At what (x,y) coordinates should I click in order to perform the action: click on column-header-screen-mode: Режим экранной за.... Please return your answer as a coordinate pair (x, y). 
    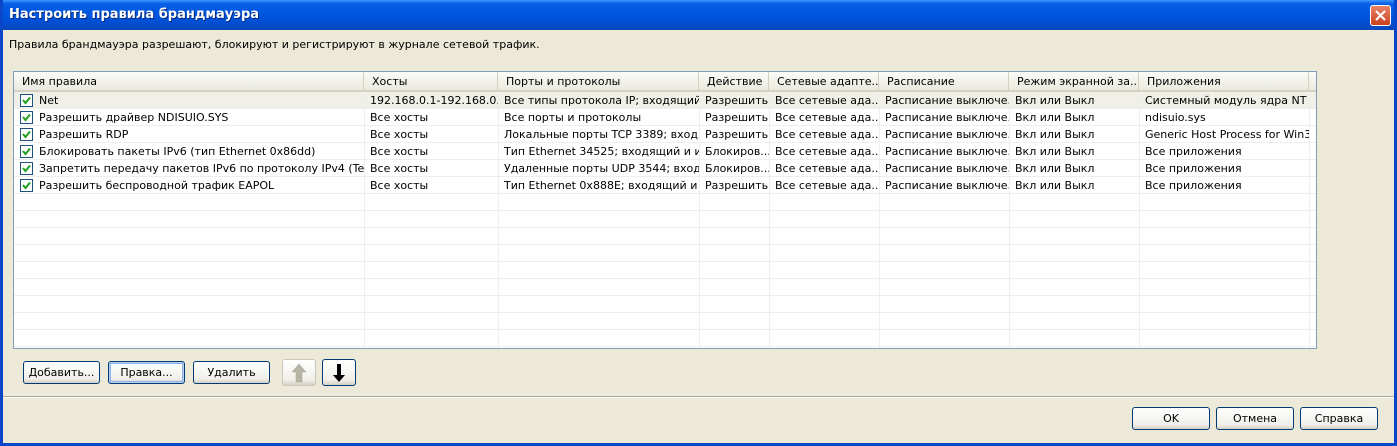
    Looking at the image, I should click on (1074, 81).